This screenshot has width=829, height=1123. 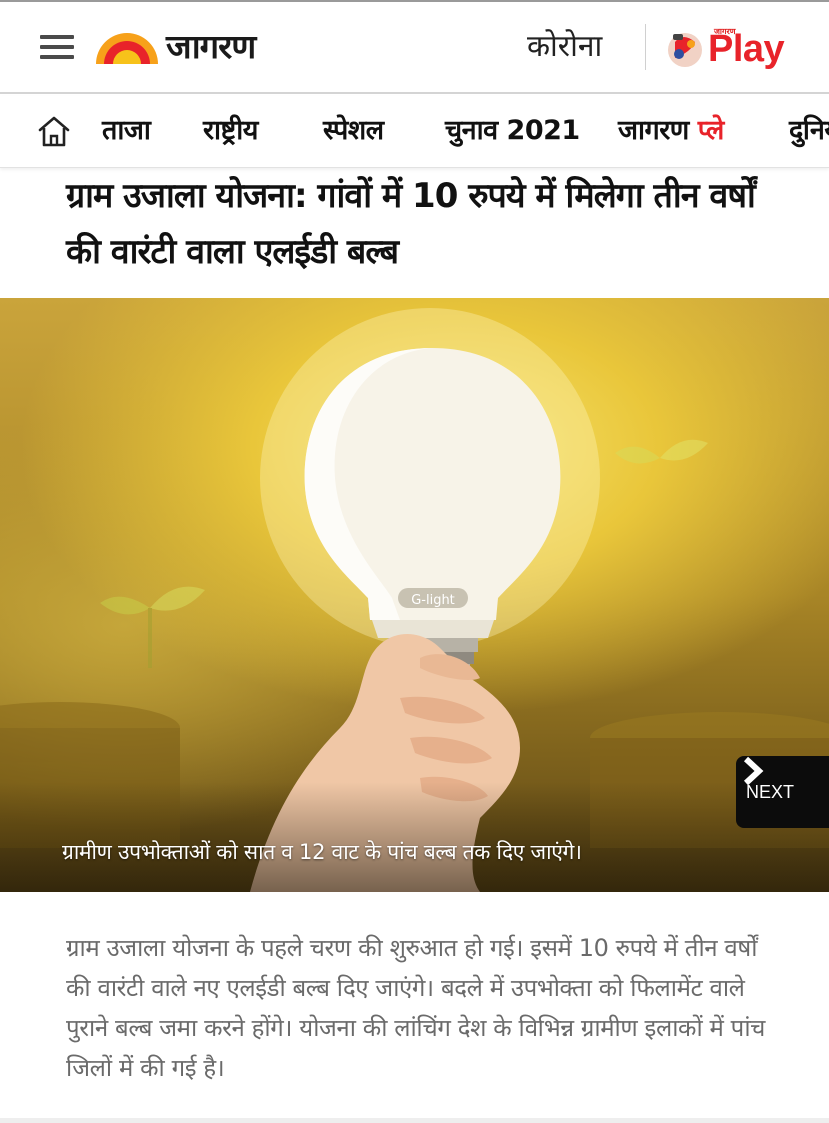 What do you see at coordinates (645, 47) in the screenshot?
I see `header-divider` at bounding box center [645, 47].